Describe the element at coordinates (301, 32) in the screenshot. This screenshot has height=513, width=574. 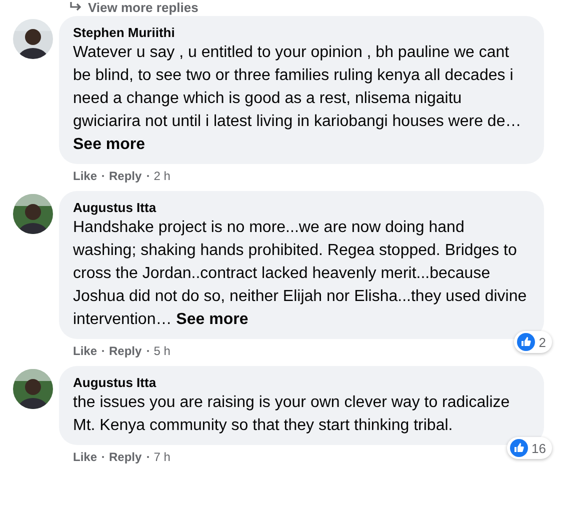
I see `author-name: Stephen Muriithi` at that location.